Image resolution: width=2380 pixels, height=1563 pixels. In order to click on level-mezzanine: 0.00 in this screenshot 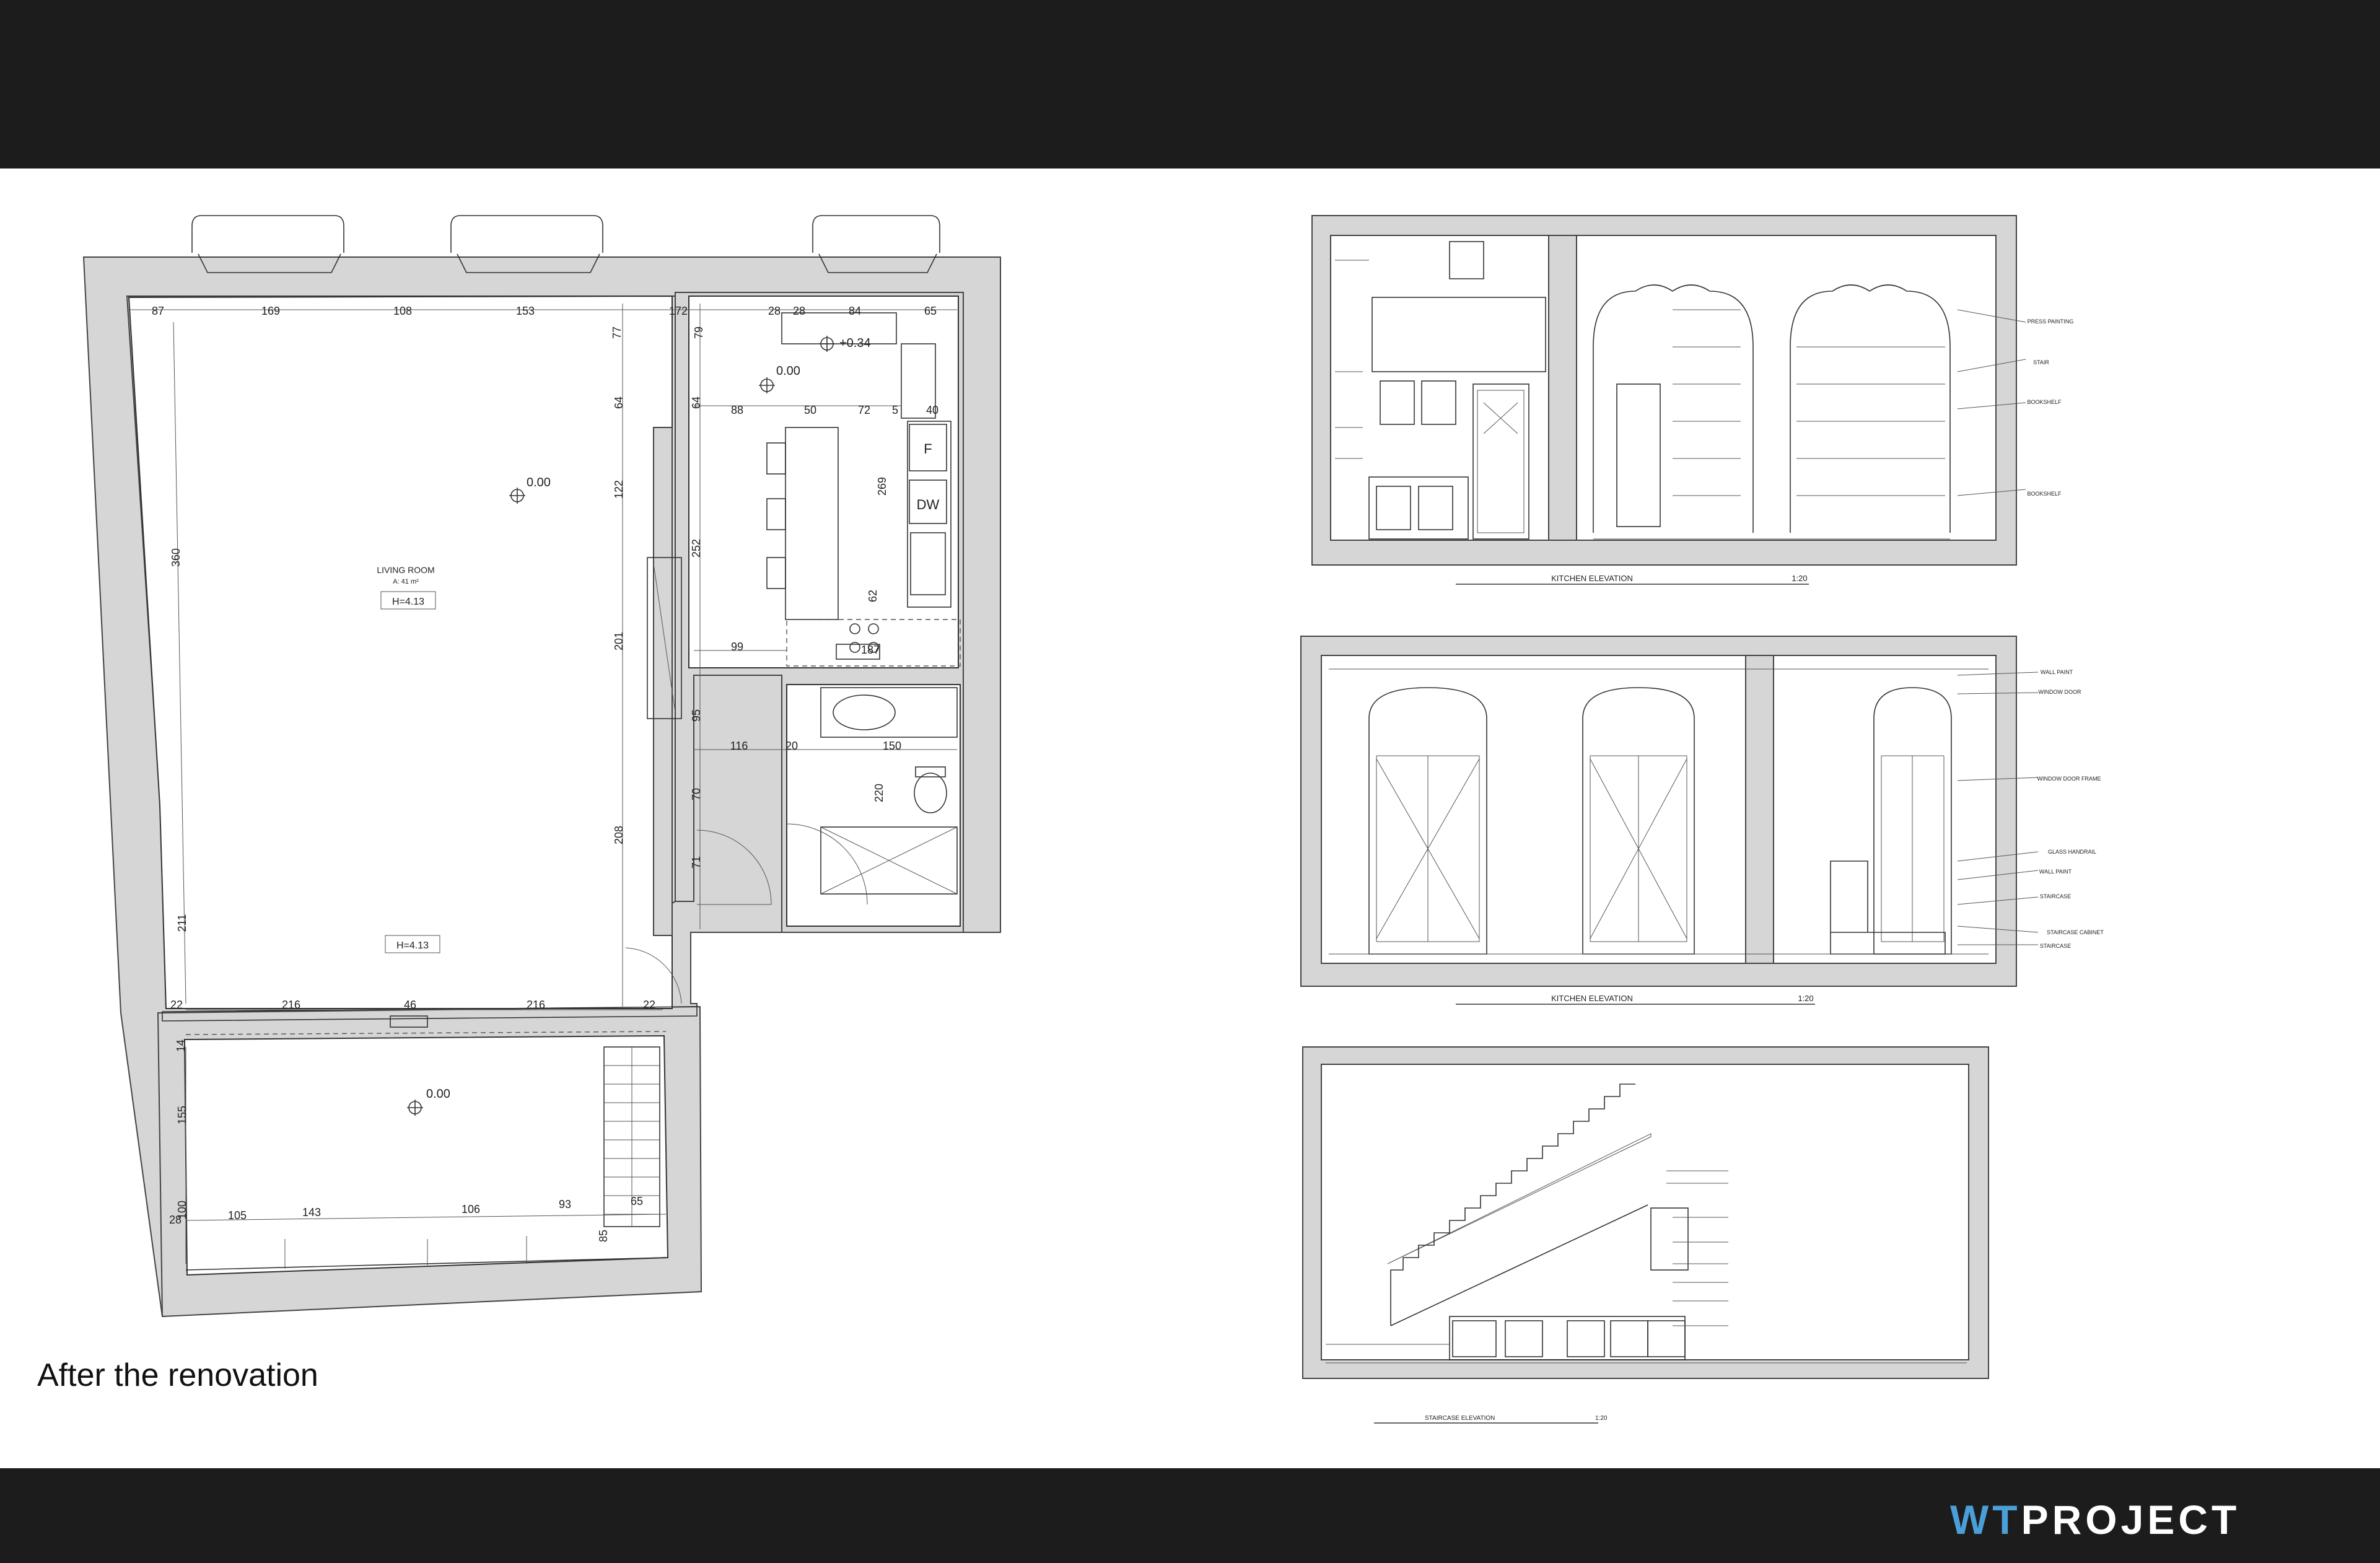, I will do `click(438, 1094)`.